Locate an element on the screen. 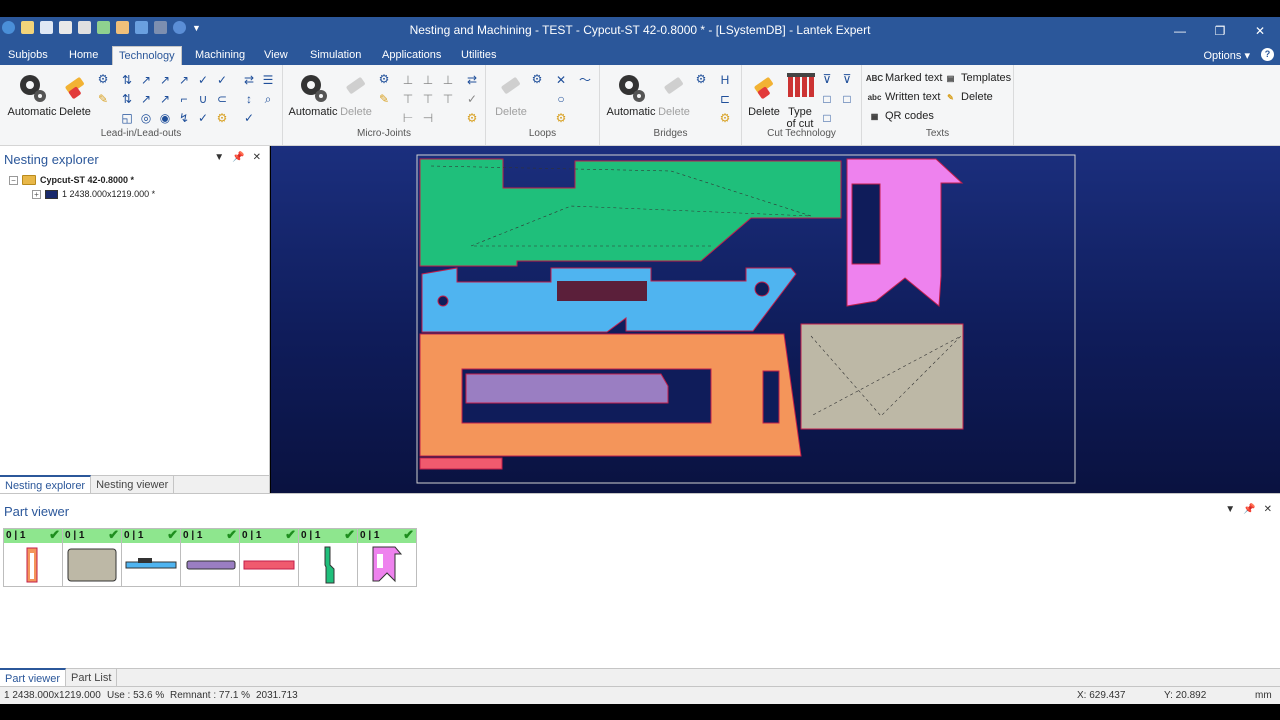 Image resolution: width=1280 pixels, height=720 pixels. options-menu: Options ▾ is located at coordinates (1227, 55).